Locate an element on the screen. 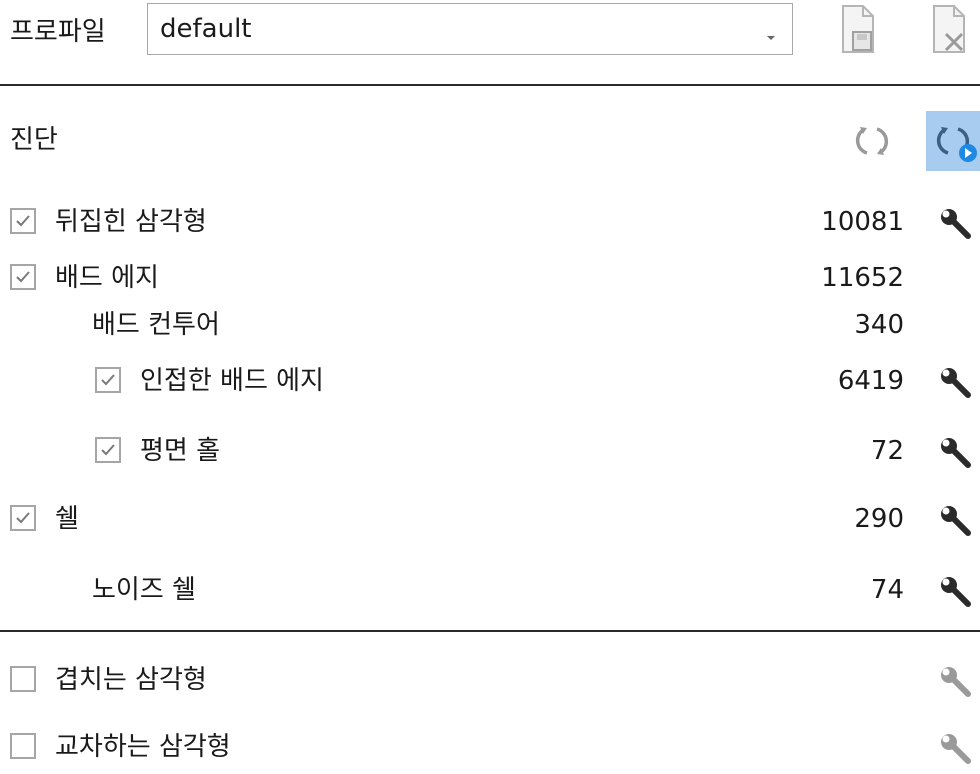 Image resolution: width=980 pixels, height=774 pixels. item-label: 배드 에지 is located at coordinates (107, 278).